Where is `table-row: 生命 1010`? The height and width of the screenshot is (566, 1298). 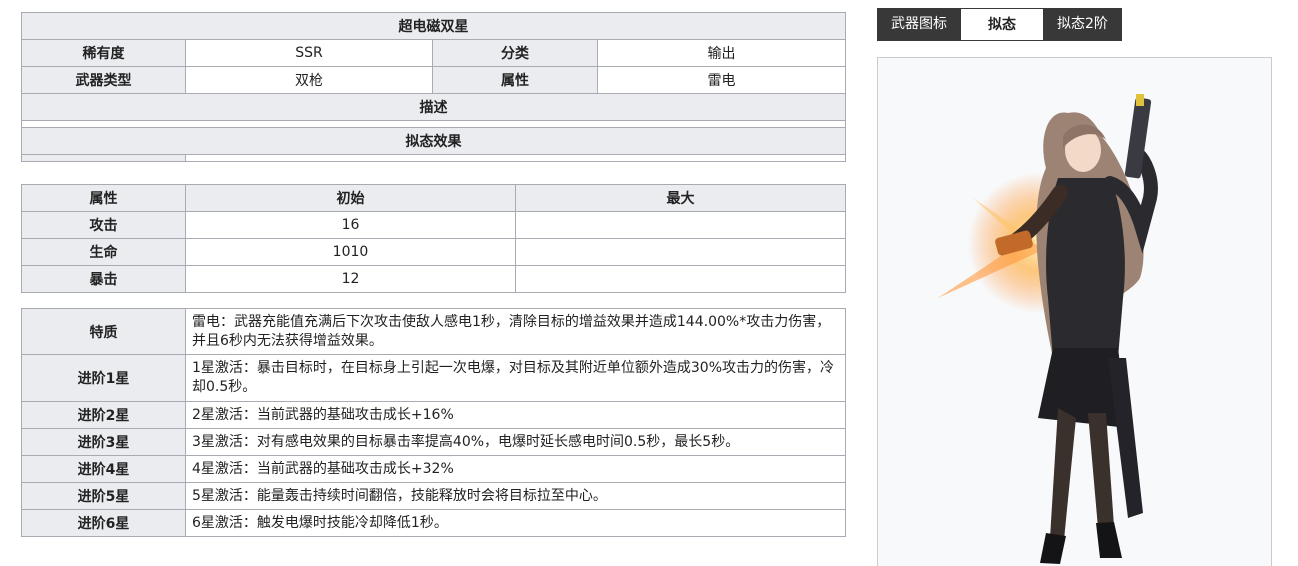
table-row: 生命 1010 is located at coordinates (433, 252).